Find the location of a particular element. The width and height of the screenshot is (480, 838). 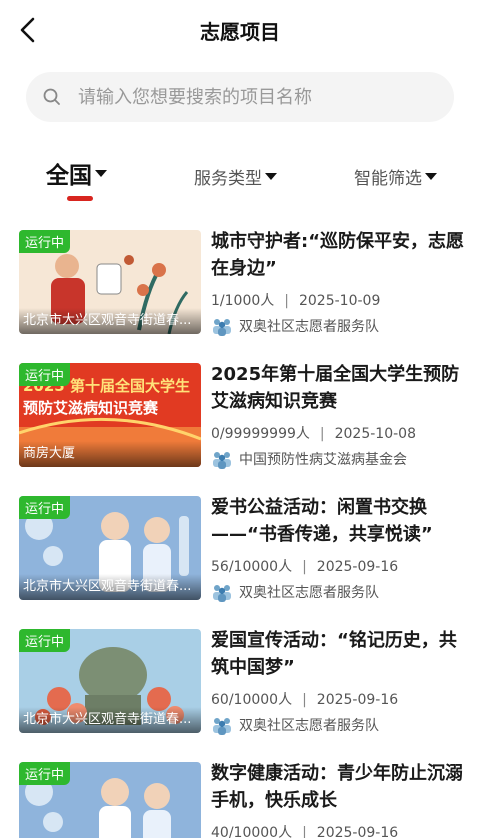

project-date: 2025-10-09 is located at coordinates (339, 301).